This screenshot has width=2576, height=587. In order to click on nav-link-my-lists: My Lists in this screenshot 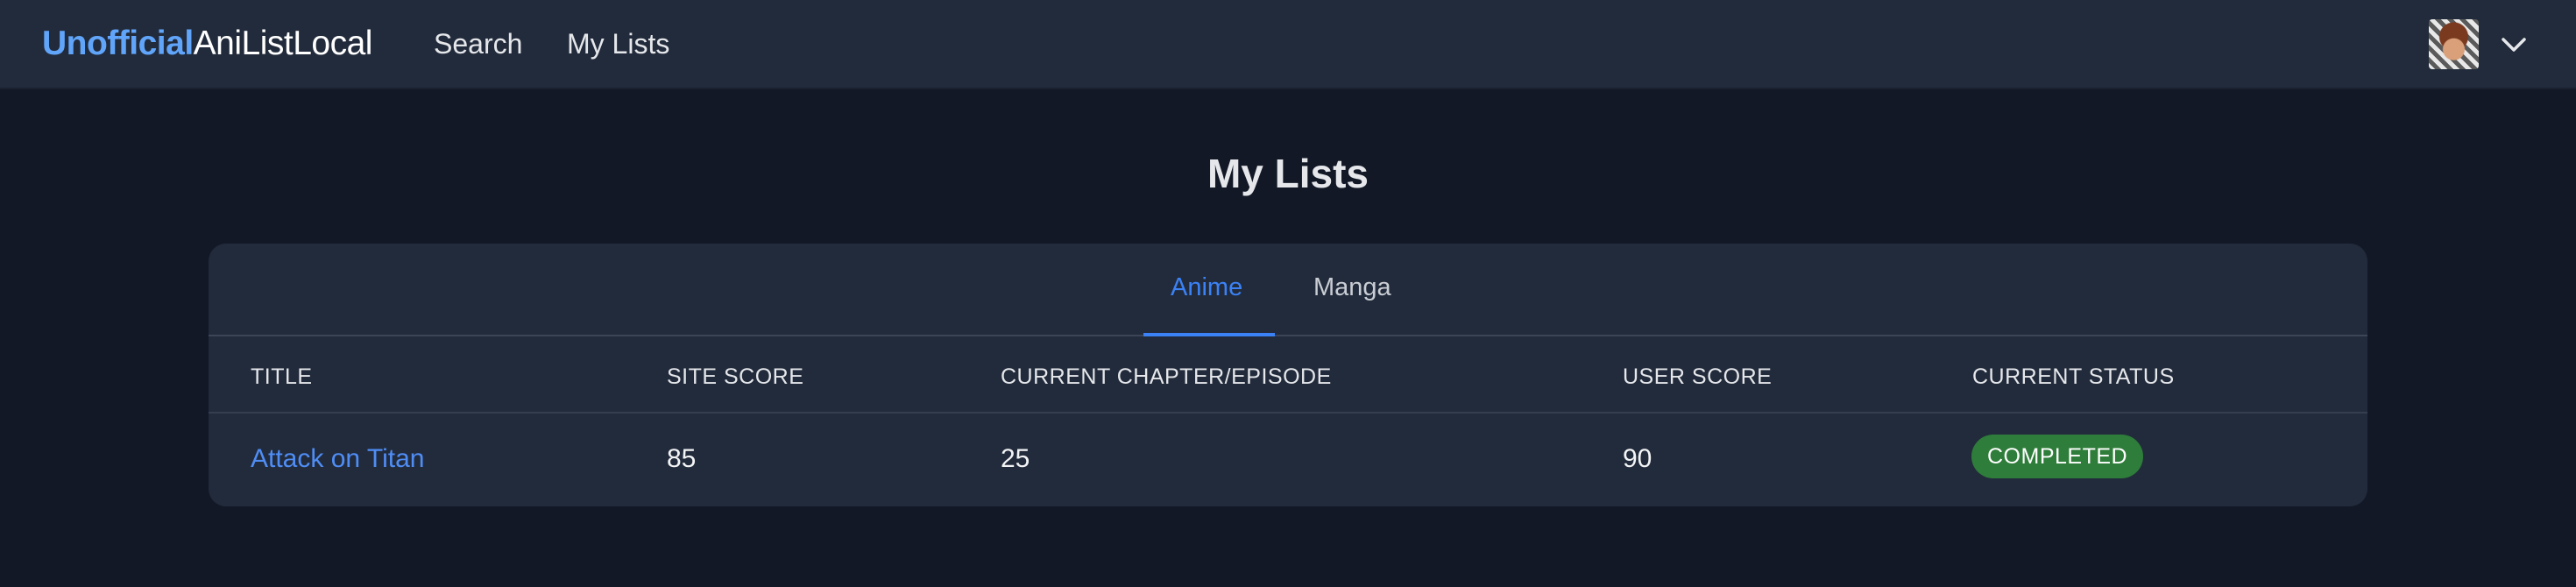, I will do `click(618, 43)`.